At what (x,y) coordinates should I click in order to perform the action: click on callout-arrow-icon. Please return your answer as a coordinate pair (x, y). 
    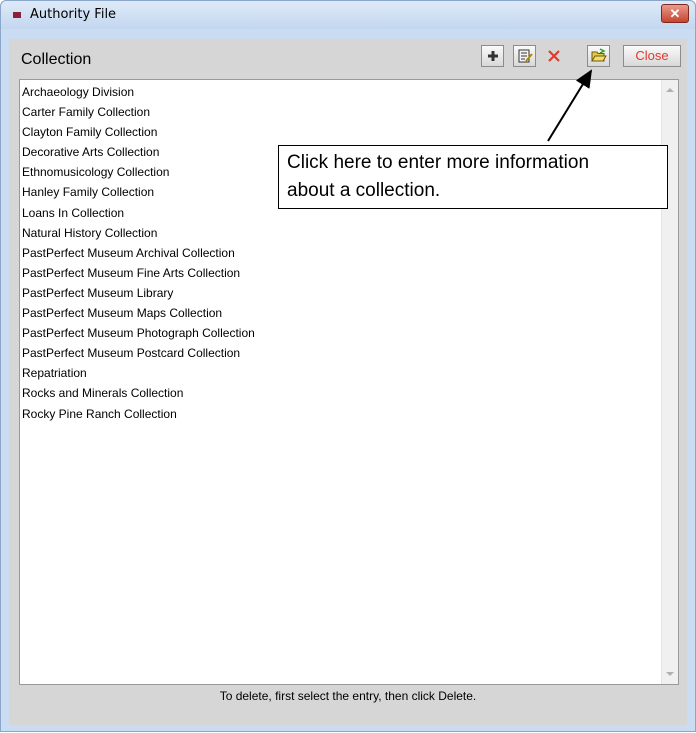
    Looking at the image, I should click on (570, 105).